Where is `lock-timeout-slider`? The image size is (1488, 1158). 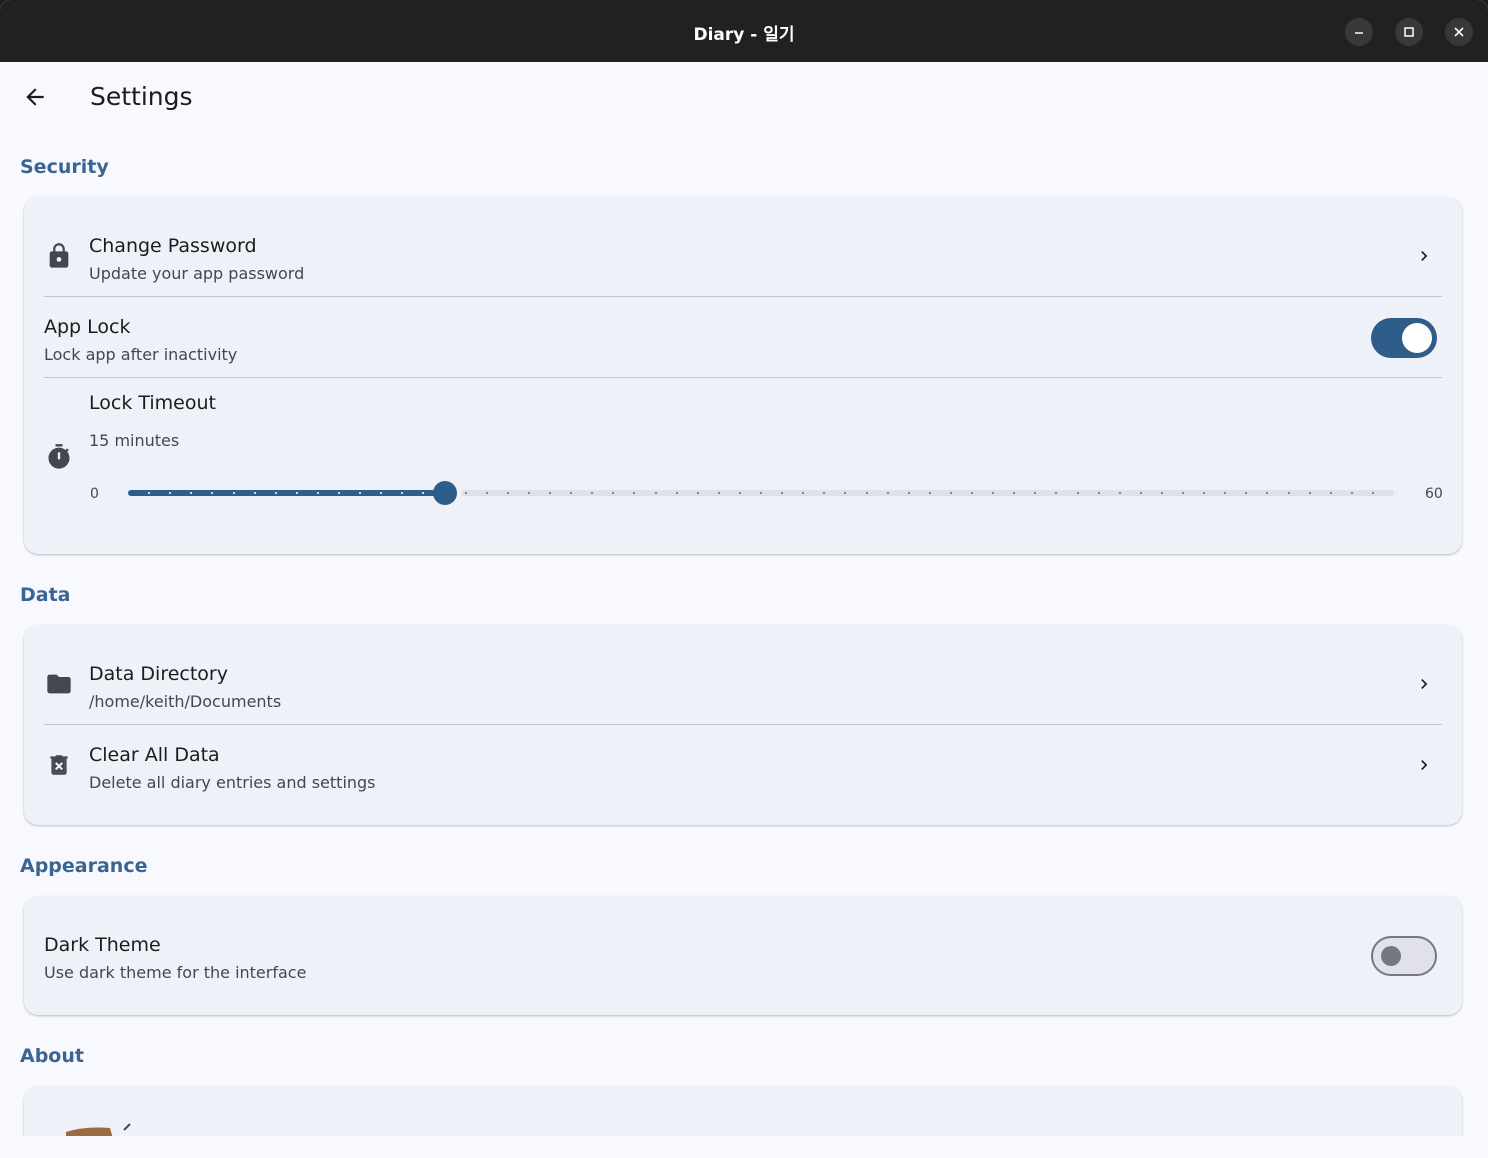 lock-timeout-slider is located at coordinates (761, 493).